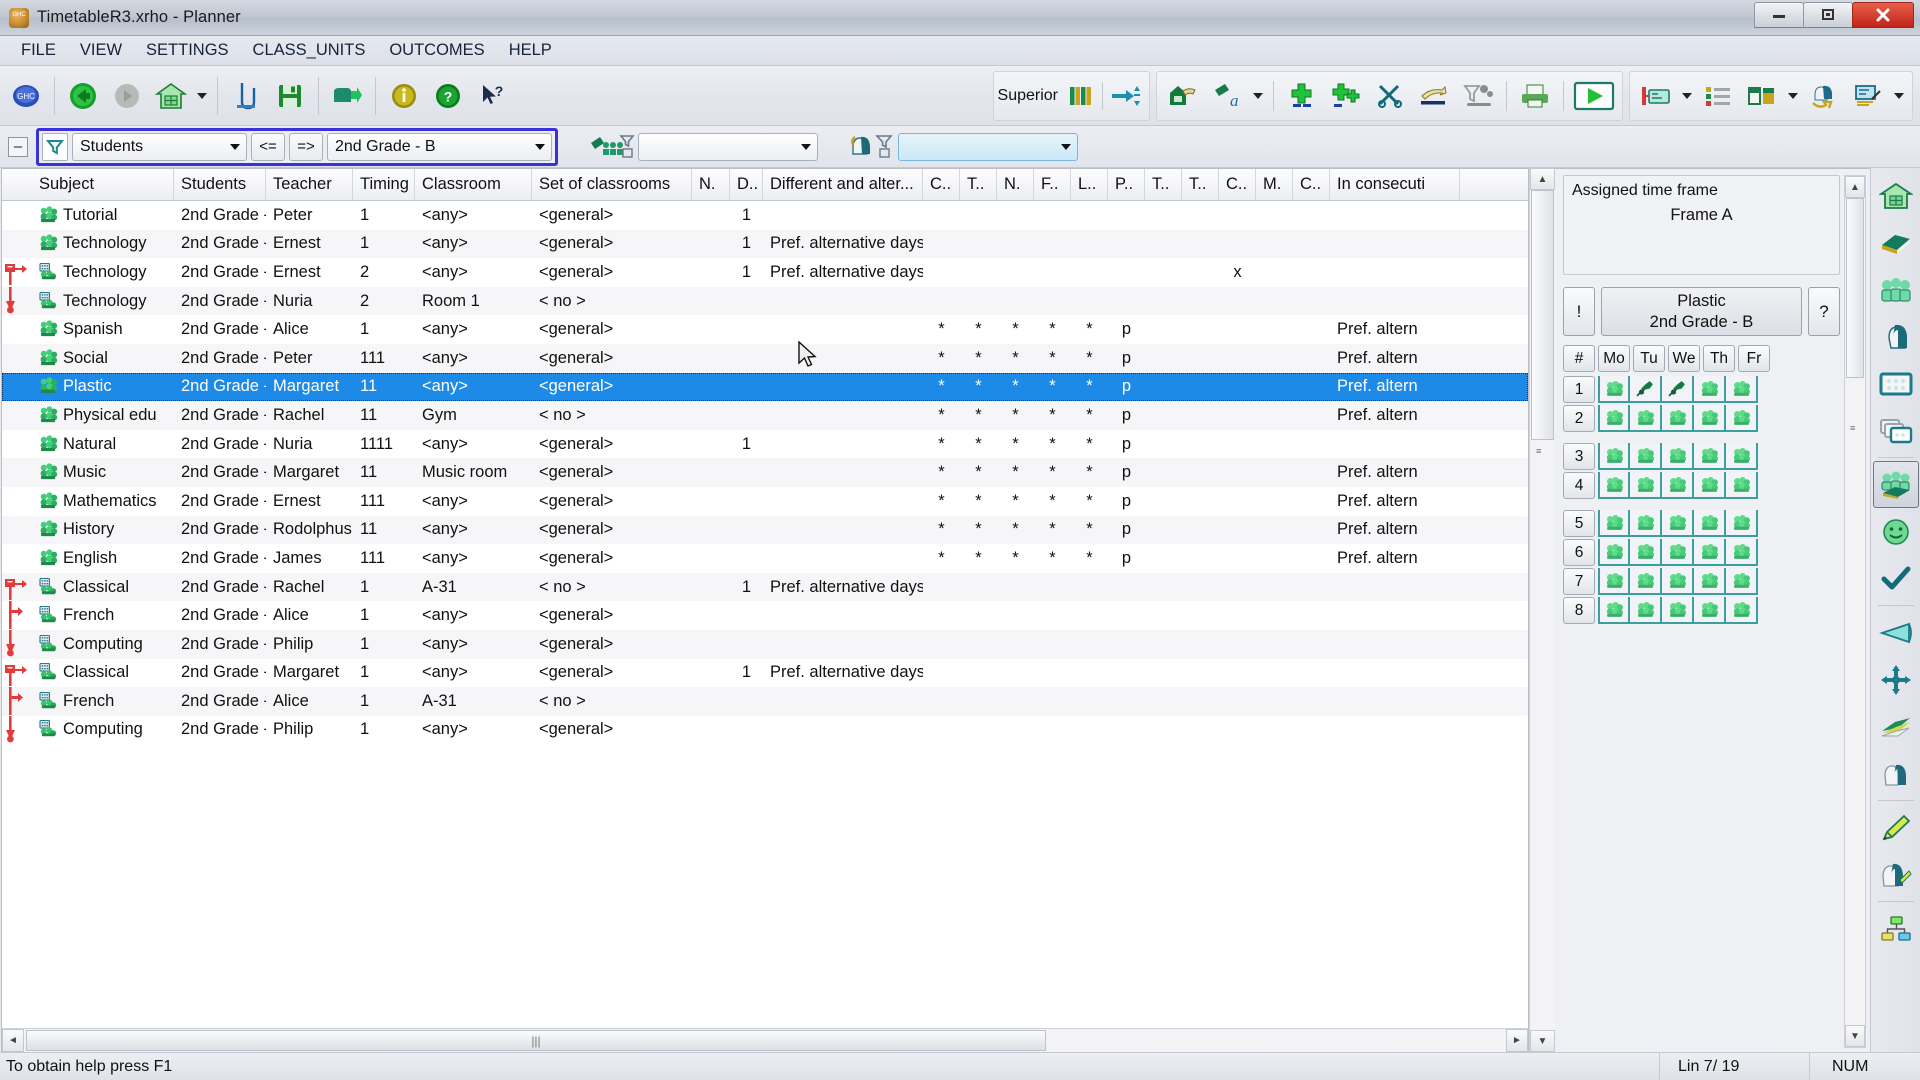 Image resolution: width=1920 pixels, height=1080 pixels. I want to click on day-header: Mo, so click(1614, 359).